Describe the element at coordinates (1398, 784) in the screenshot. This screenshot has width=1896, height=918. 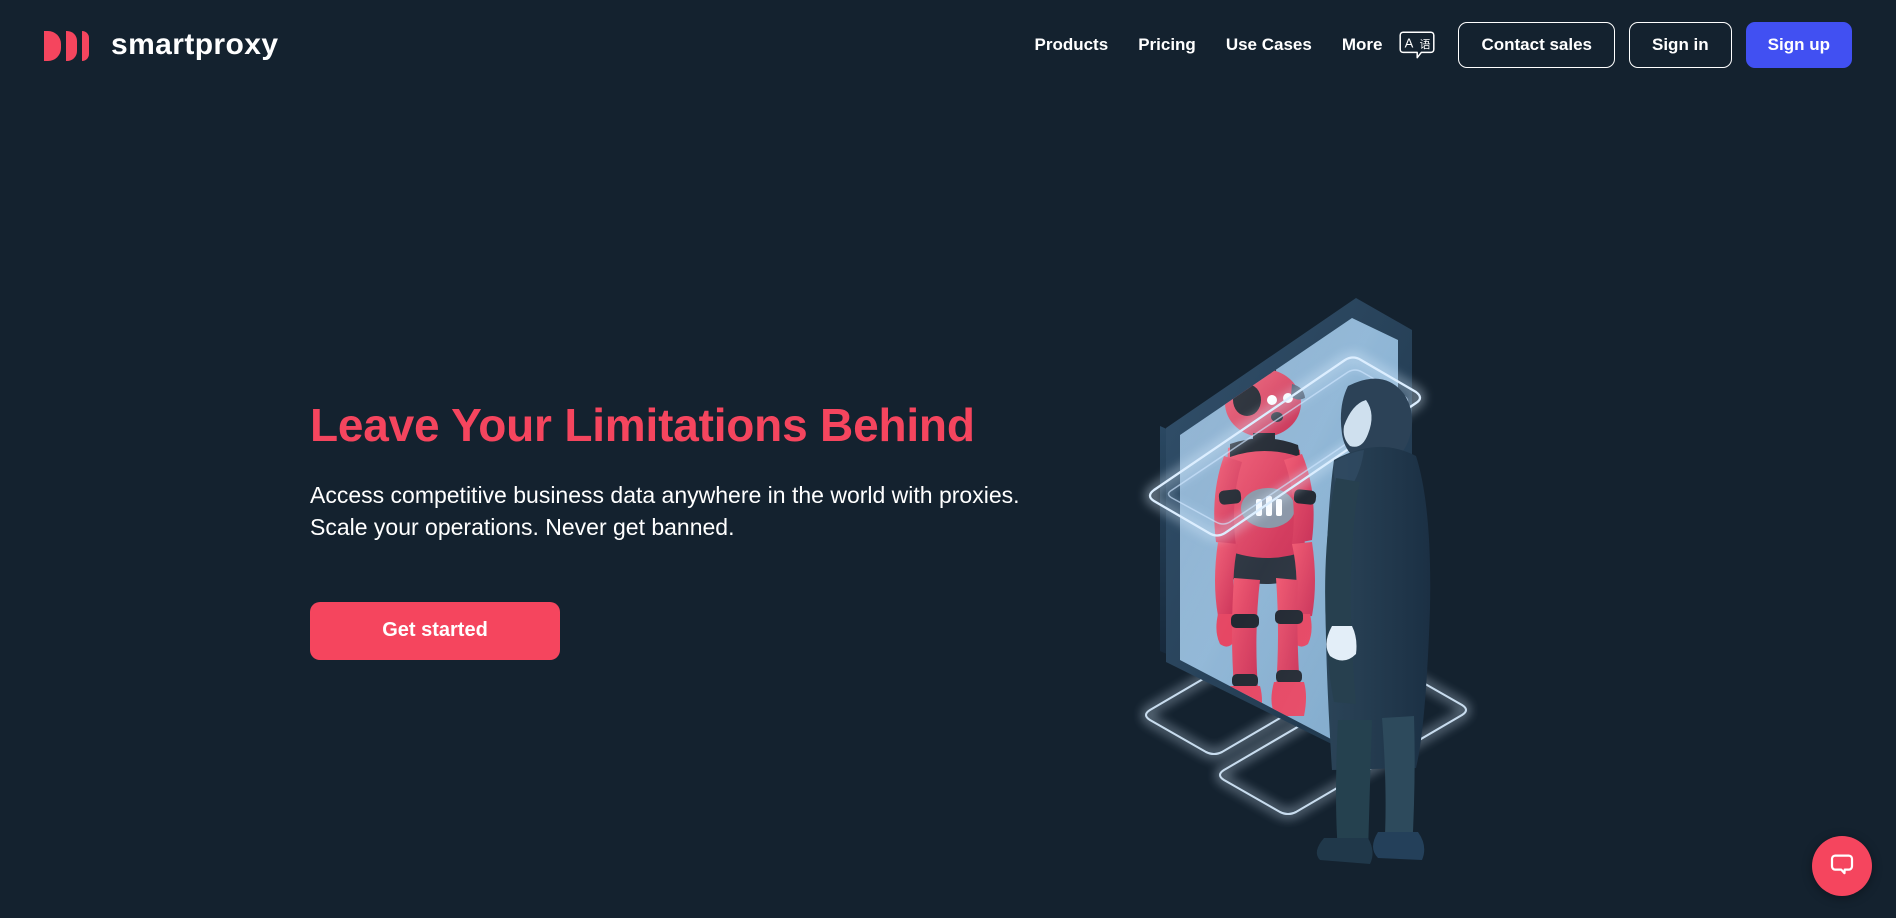
I see `businessman-leg-right` at that location.